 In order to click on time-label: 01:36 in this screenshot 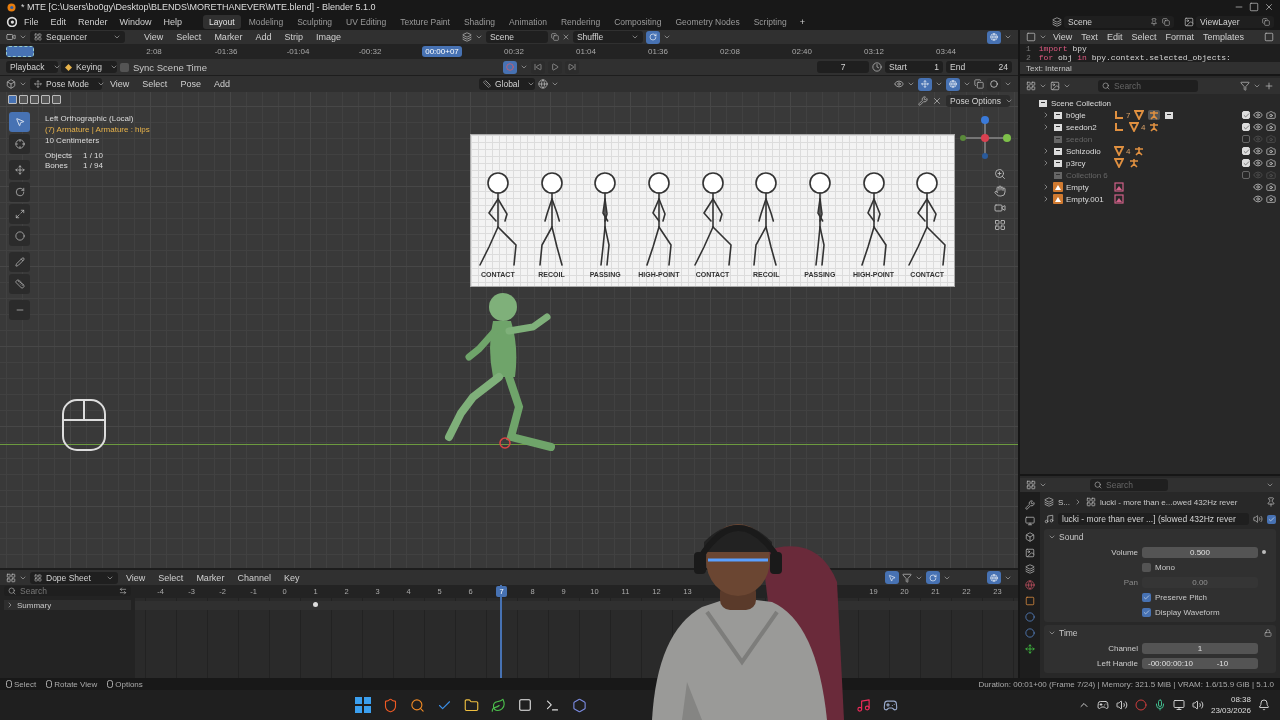, I will do `click(658, 51)`.